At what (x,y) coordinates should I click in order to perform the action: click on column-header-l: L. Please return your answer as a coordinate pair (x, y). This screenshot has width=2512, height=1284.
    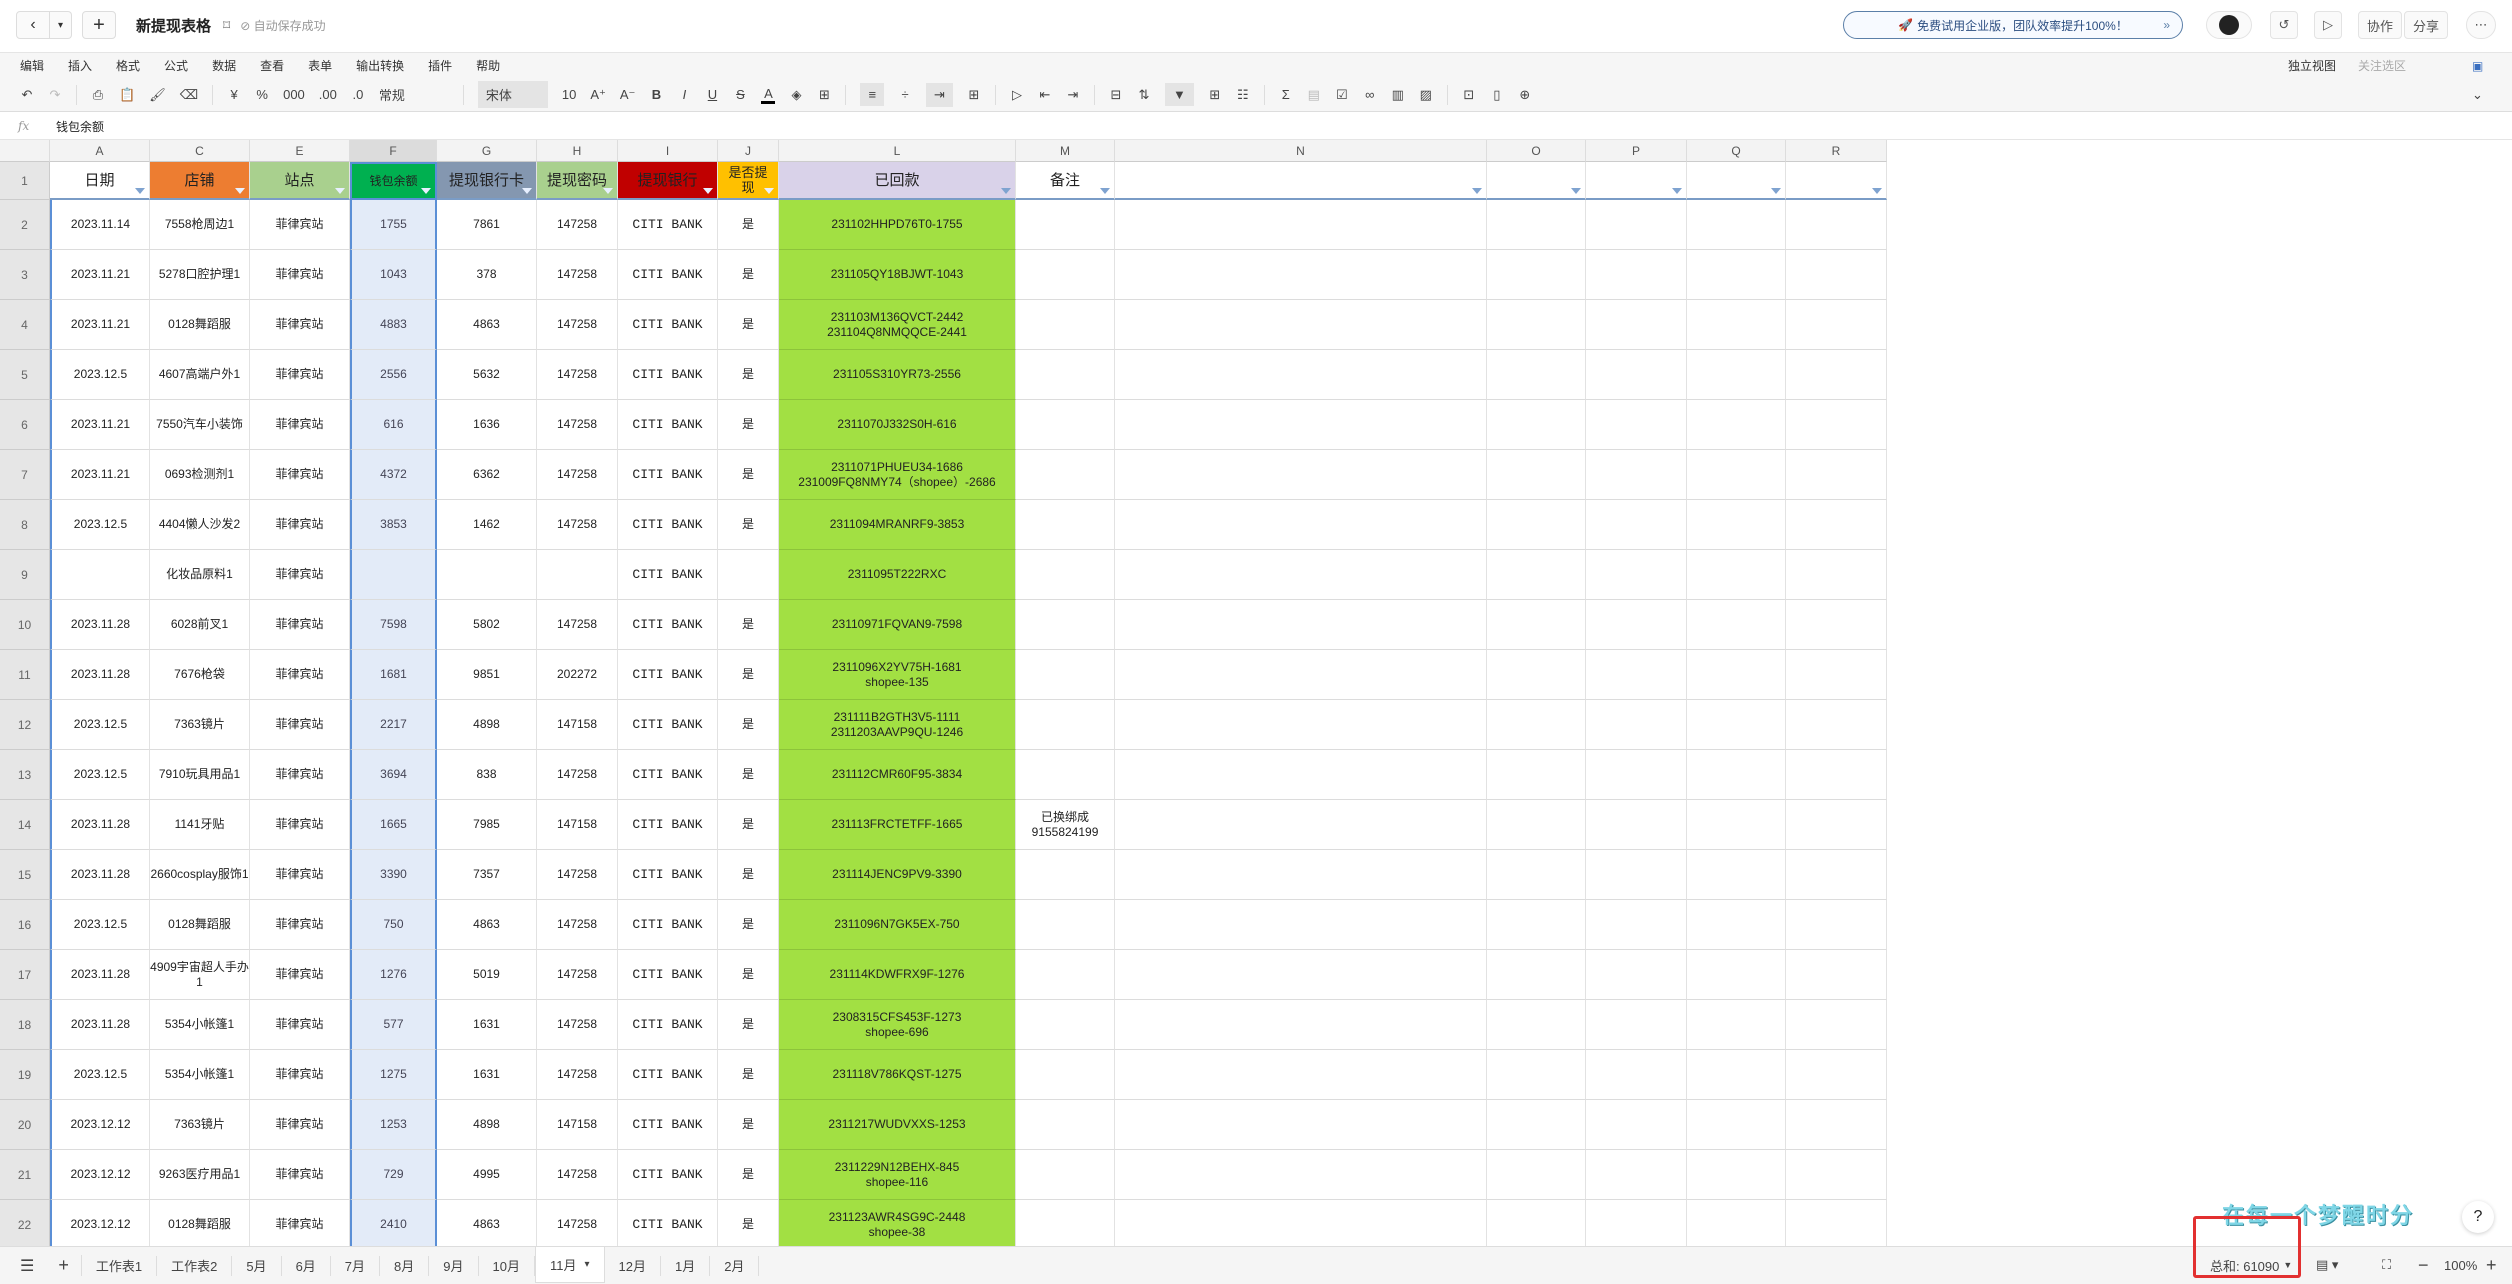
    Looking at the image, I should click on (897, 151).